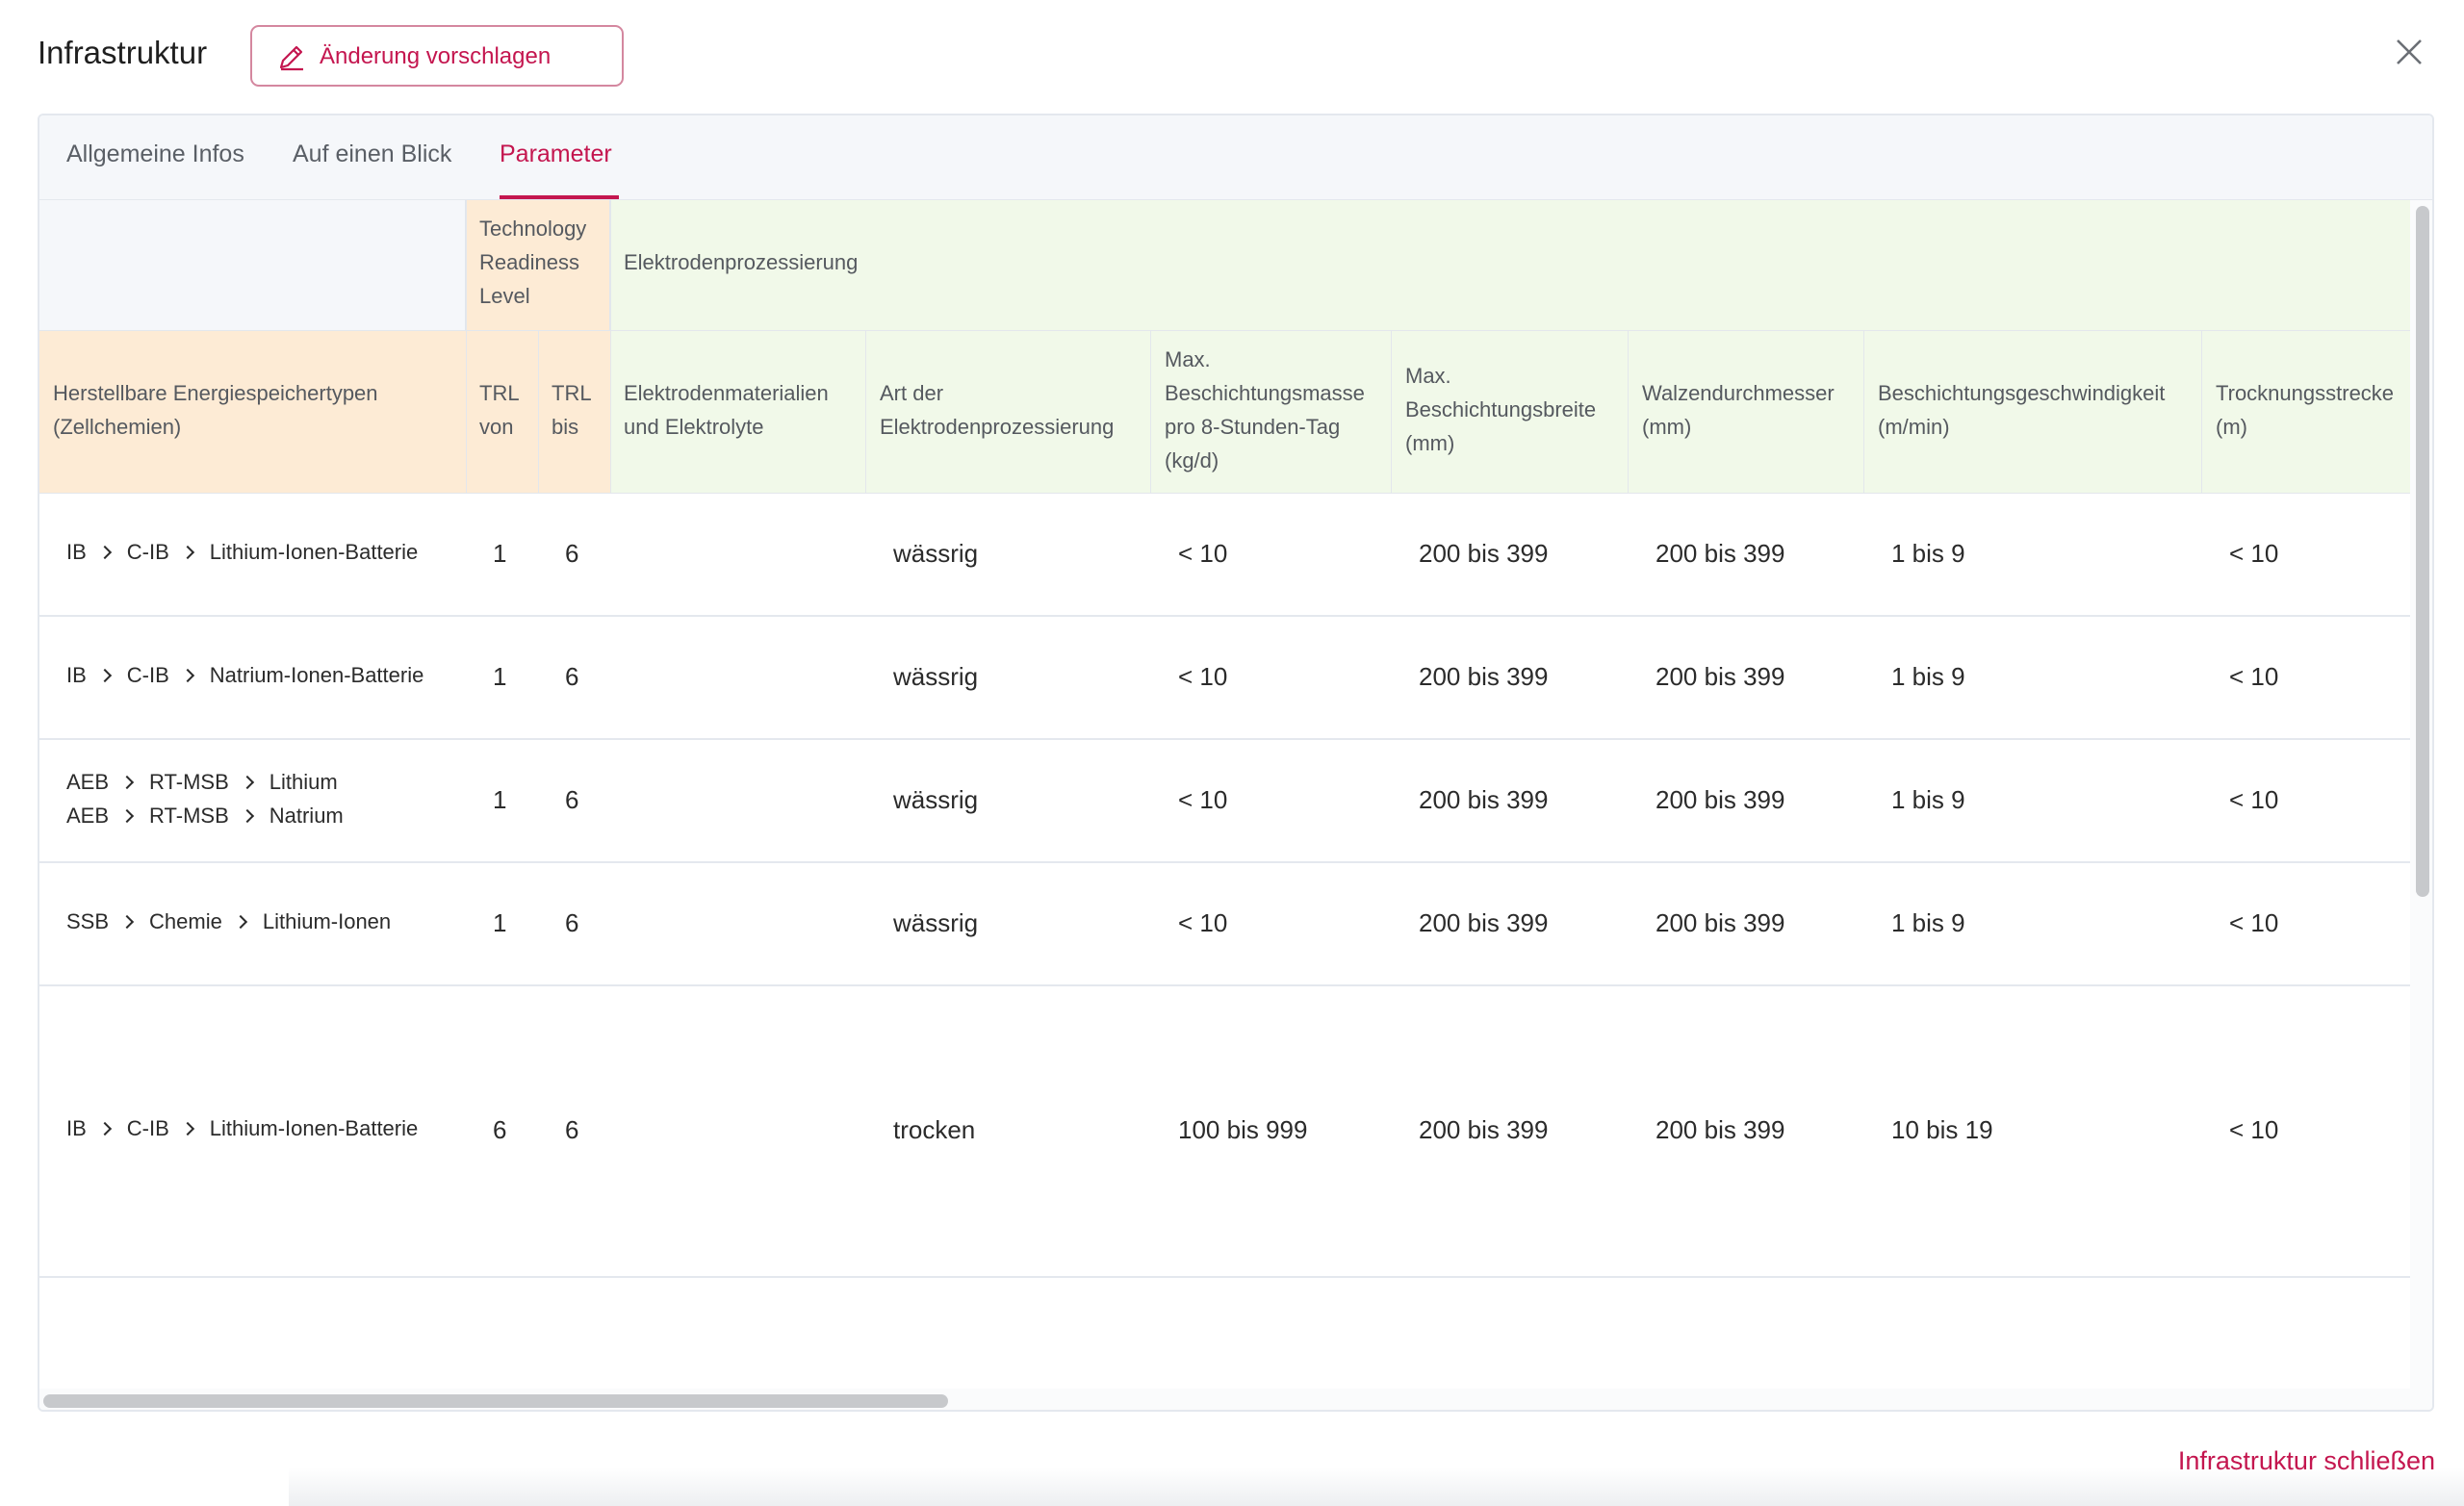 This screenshot has height=1506, width=2464. What do you see at coordinates (303, 782) in the screenshot?
I see `crumb-item: Lithium` at bounding box center [303, 782].